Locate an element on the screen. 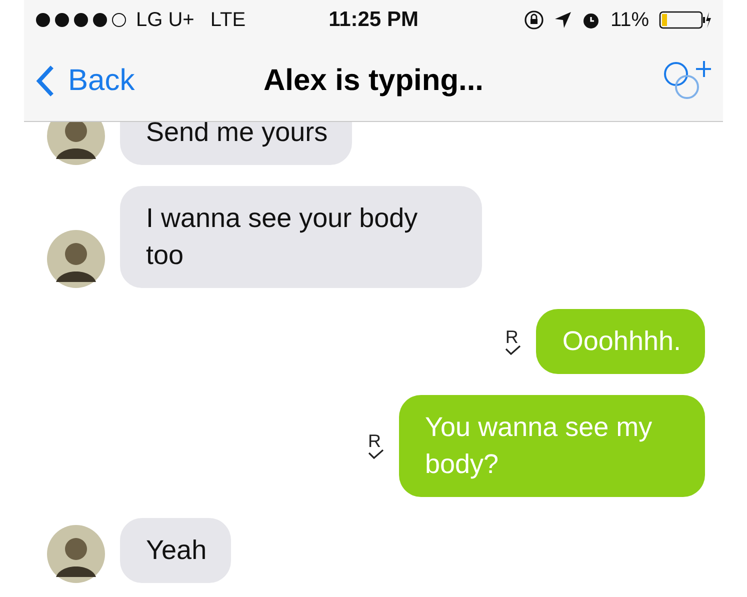 The width and height of the screenshot is (747, 597). clock: 11:25 PM is located at coordinates (373, 20).